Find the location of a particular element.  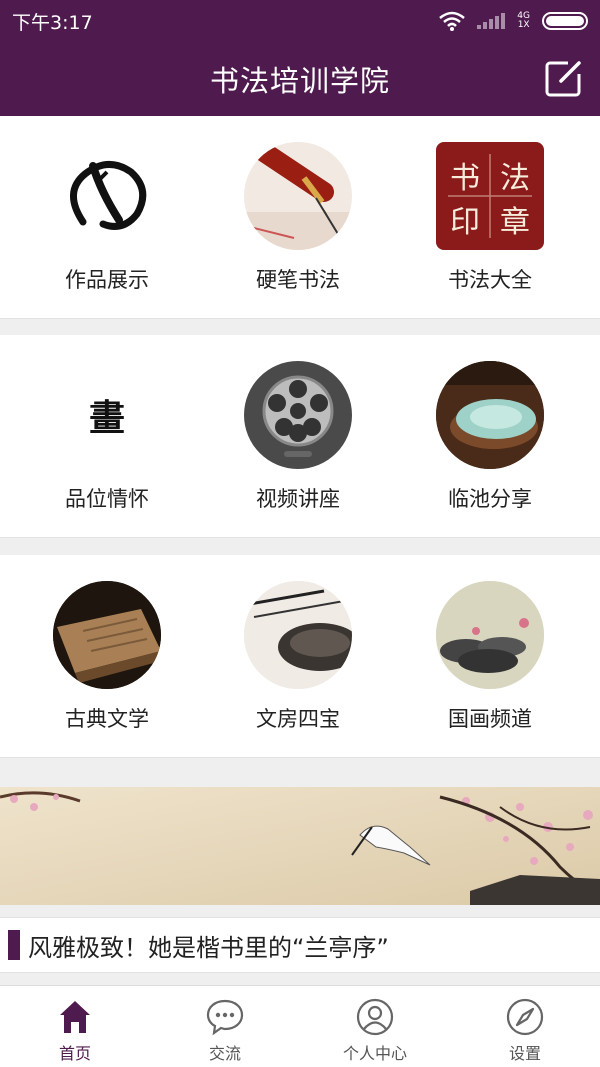

lotus-painting-icon is located at coordinates (490, 635).